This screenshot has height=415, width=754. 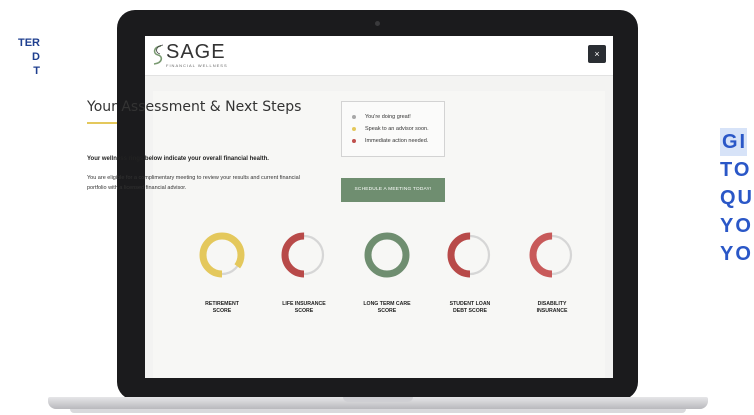 What do you see at coordinates (377, 23) in the screenshot?
I see `camera-icon` at bounding box center [377, 23].